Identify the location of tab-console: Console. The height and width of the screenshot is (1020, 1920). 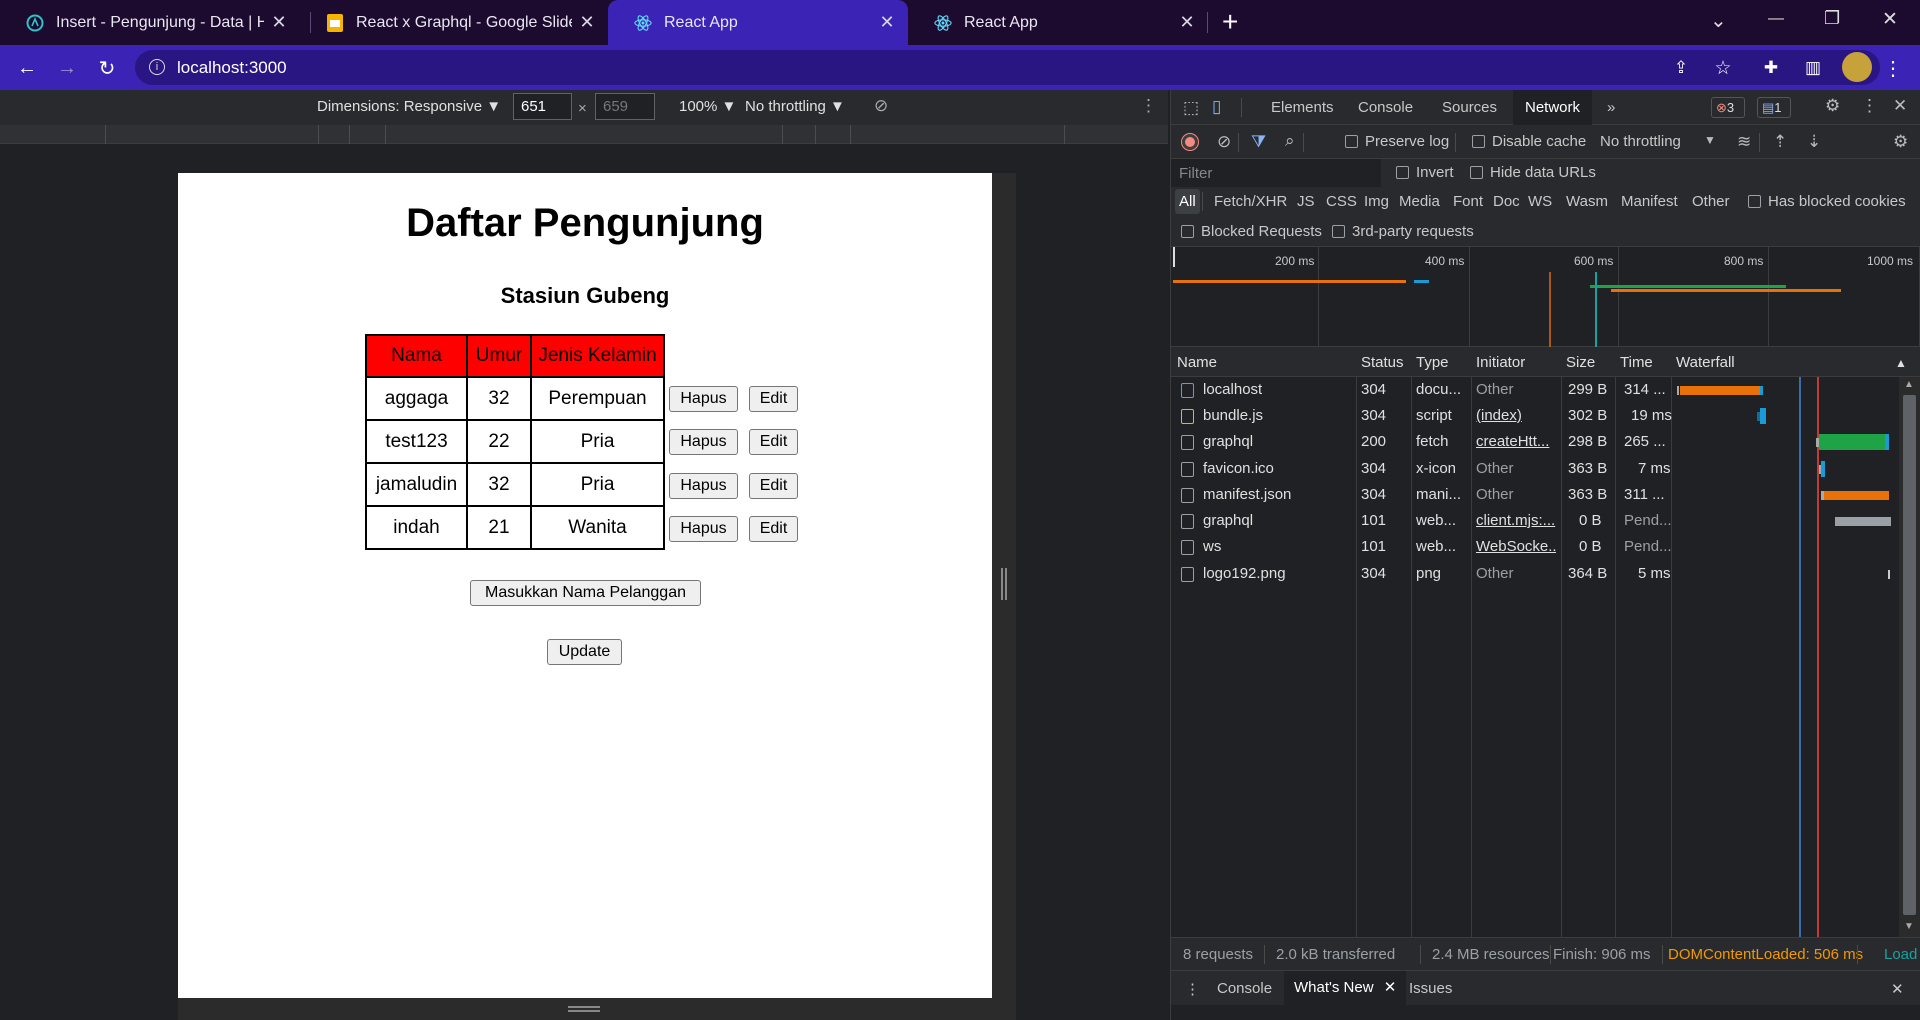
(1385, 107).